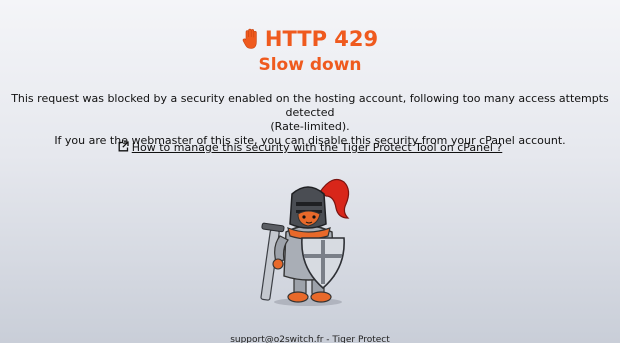 The width and height of the screenshot is (620, 343). What do you see at coordinates (305, 242) in the screenshot?
I see `tiger-knight-mascot` at bounding box center [305, 242].